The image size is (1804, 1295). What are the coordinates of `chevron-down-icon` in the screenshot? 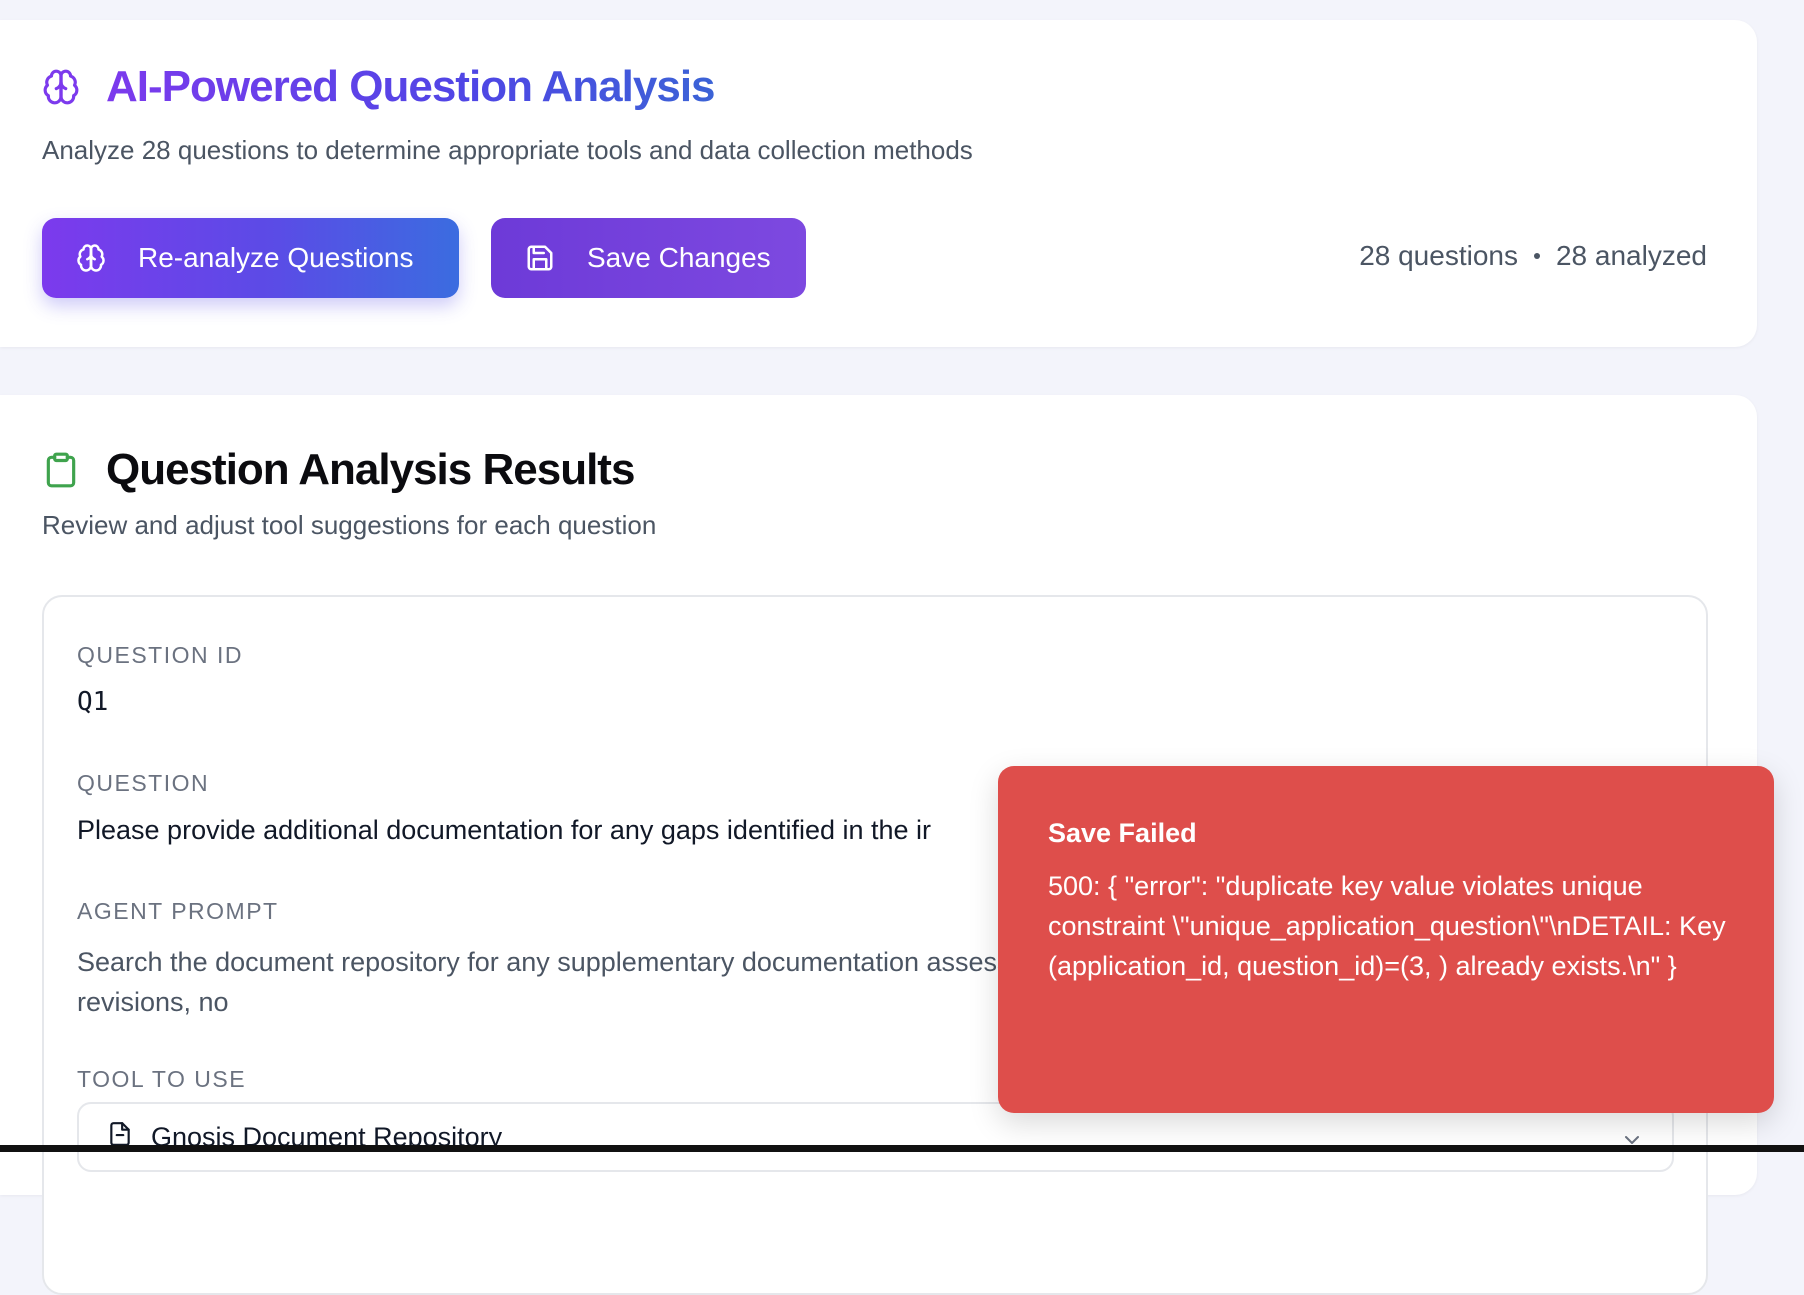 It's located at (1632, 1143).